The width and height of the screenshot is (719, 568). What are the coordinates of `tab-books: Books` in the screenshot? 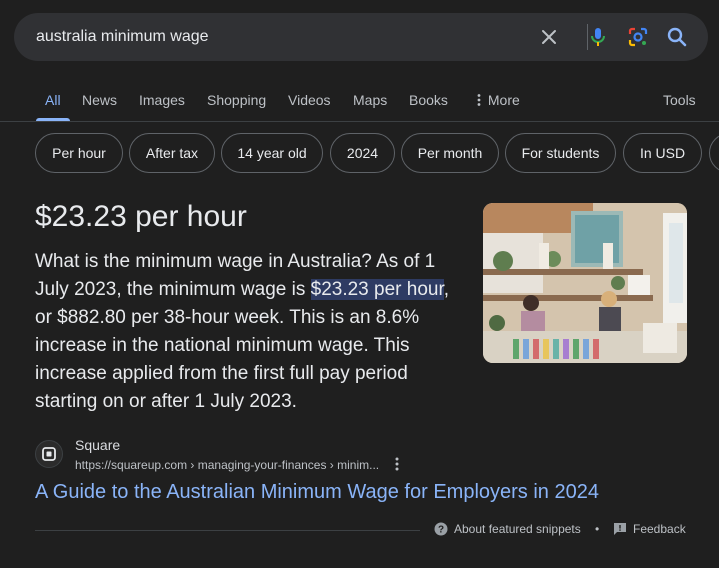 It's located at (428, 100).